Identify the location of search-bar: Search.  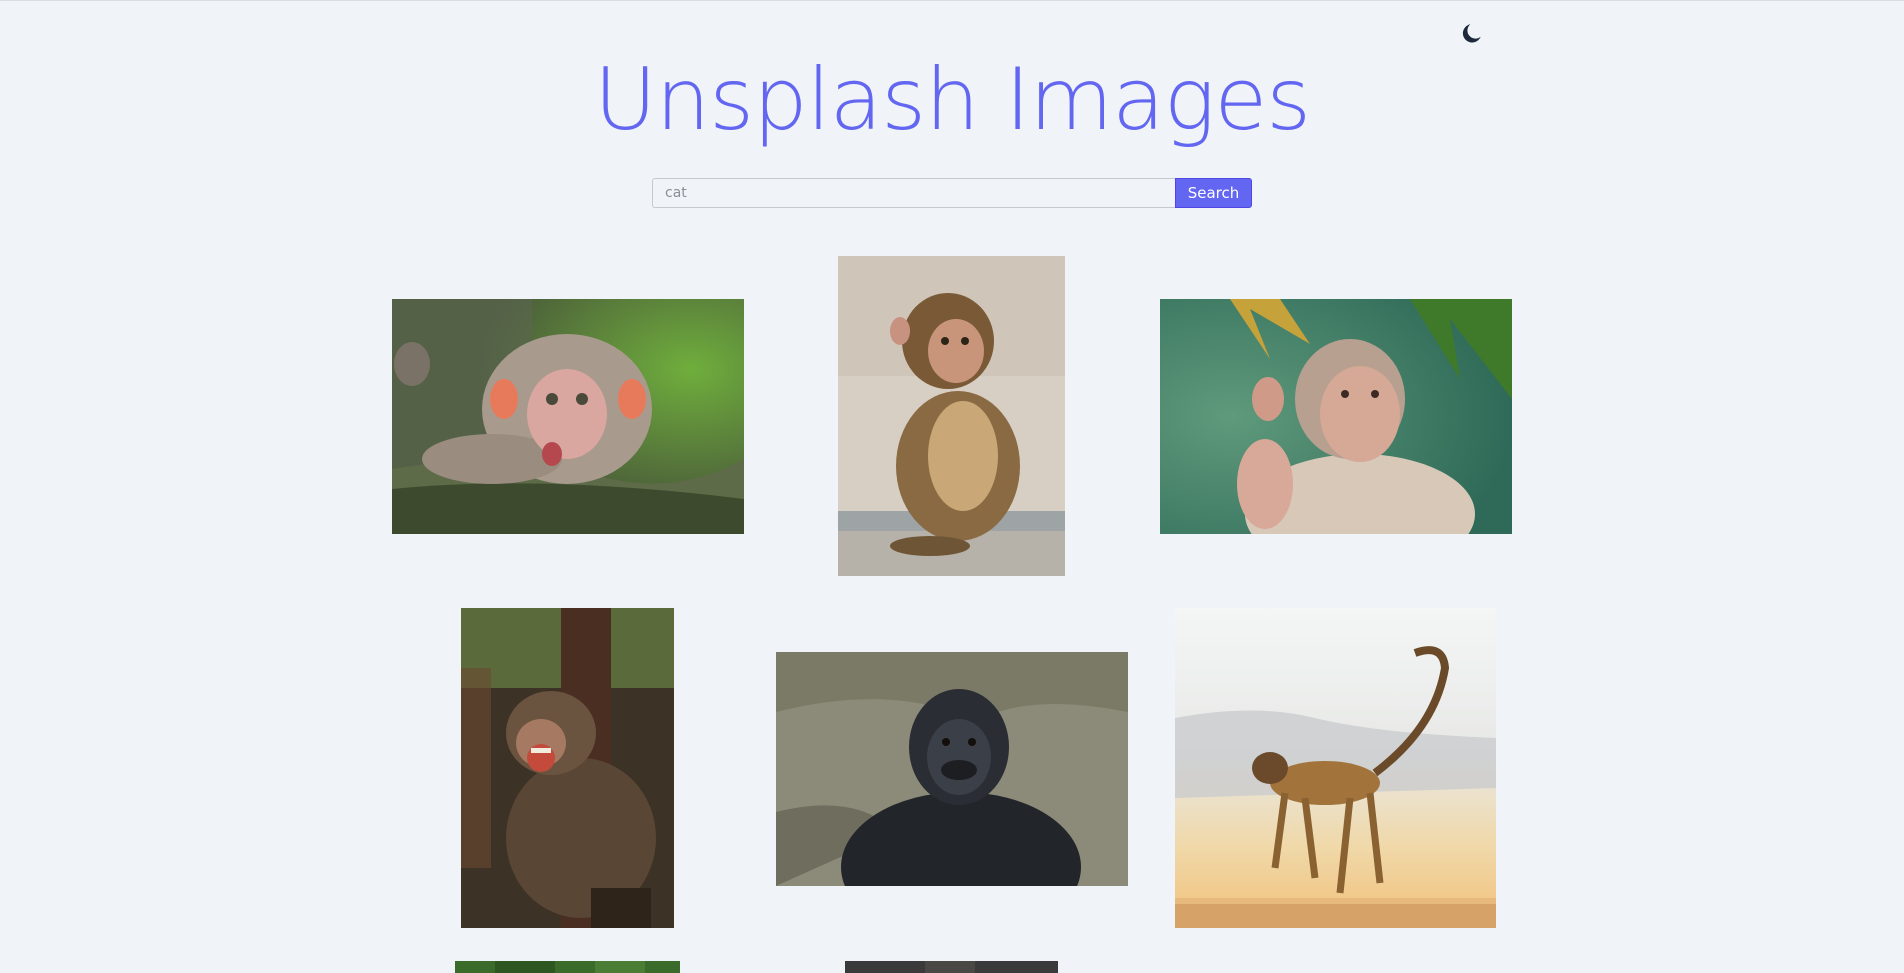
(952, 193).